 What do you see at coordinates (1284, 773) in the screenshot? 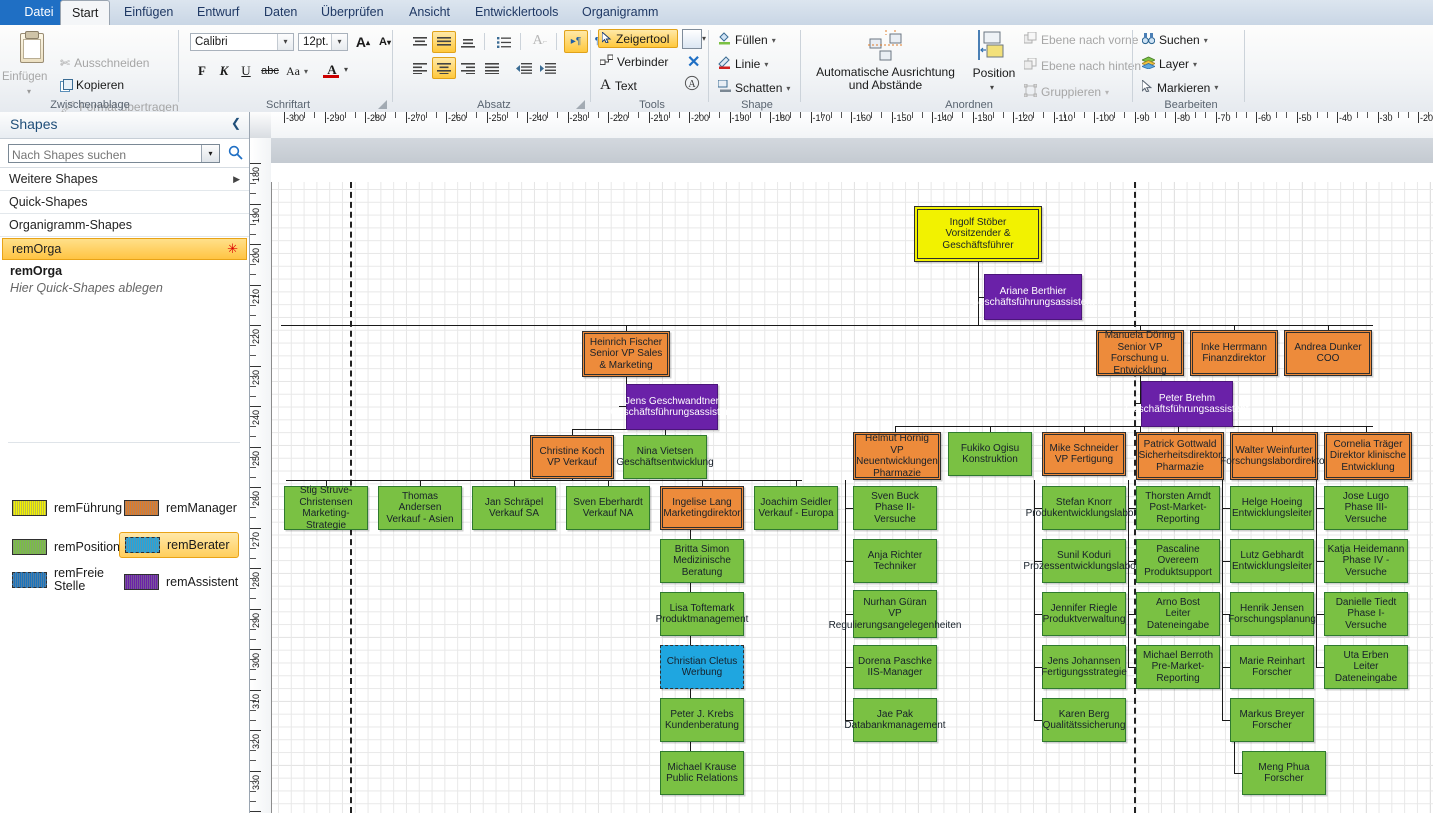
I see `org-node: Meng Phua Forscher` at bounding box center [1284, 773].